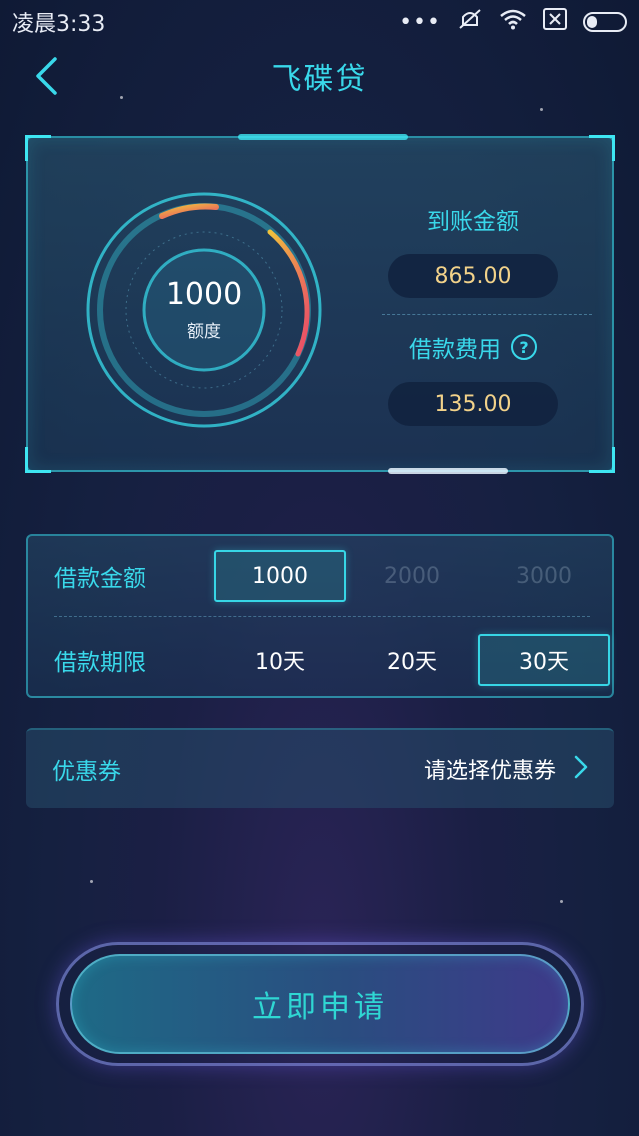 This screenshot has width=639, height=1136. What do you see at coordinates (473, 276) in the screenshot?
I see `received-value: 865.00` at bounding box center [473, 276].